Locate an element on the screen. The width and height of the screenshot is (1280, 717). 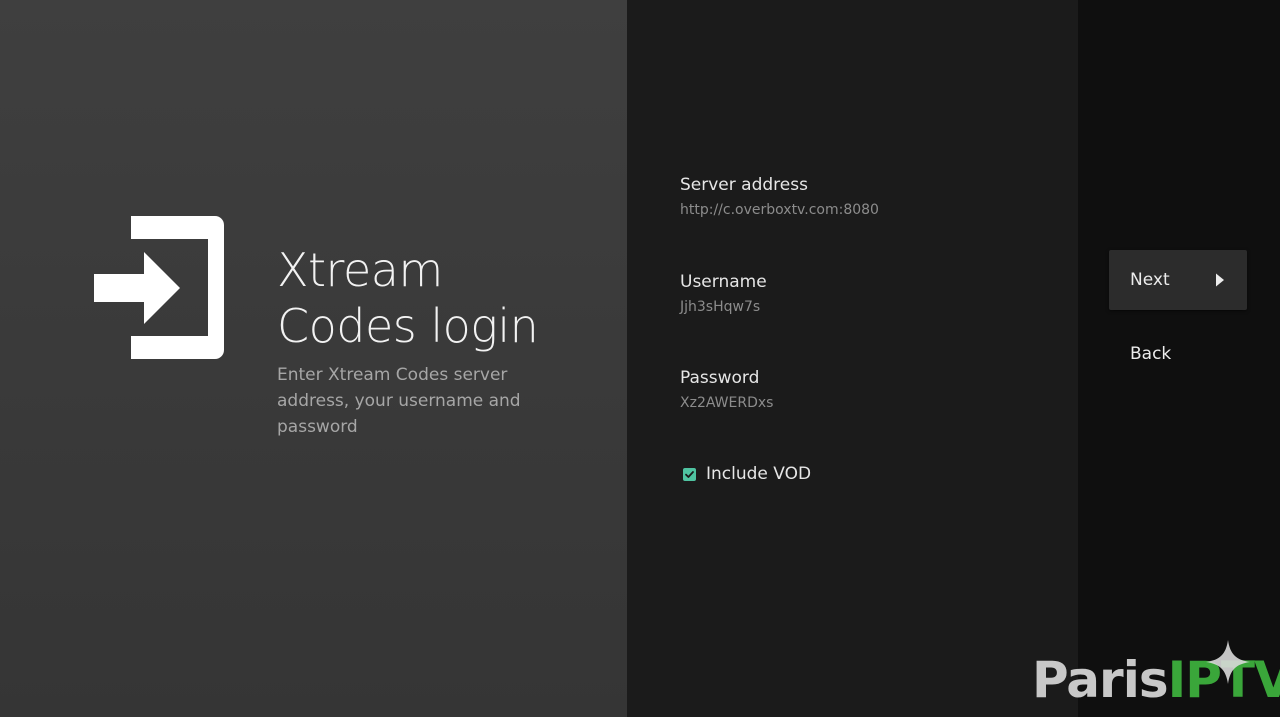
password-label: Password is located at coordinates (720, 378).